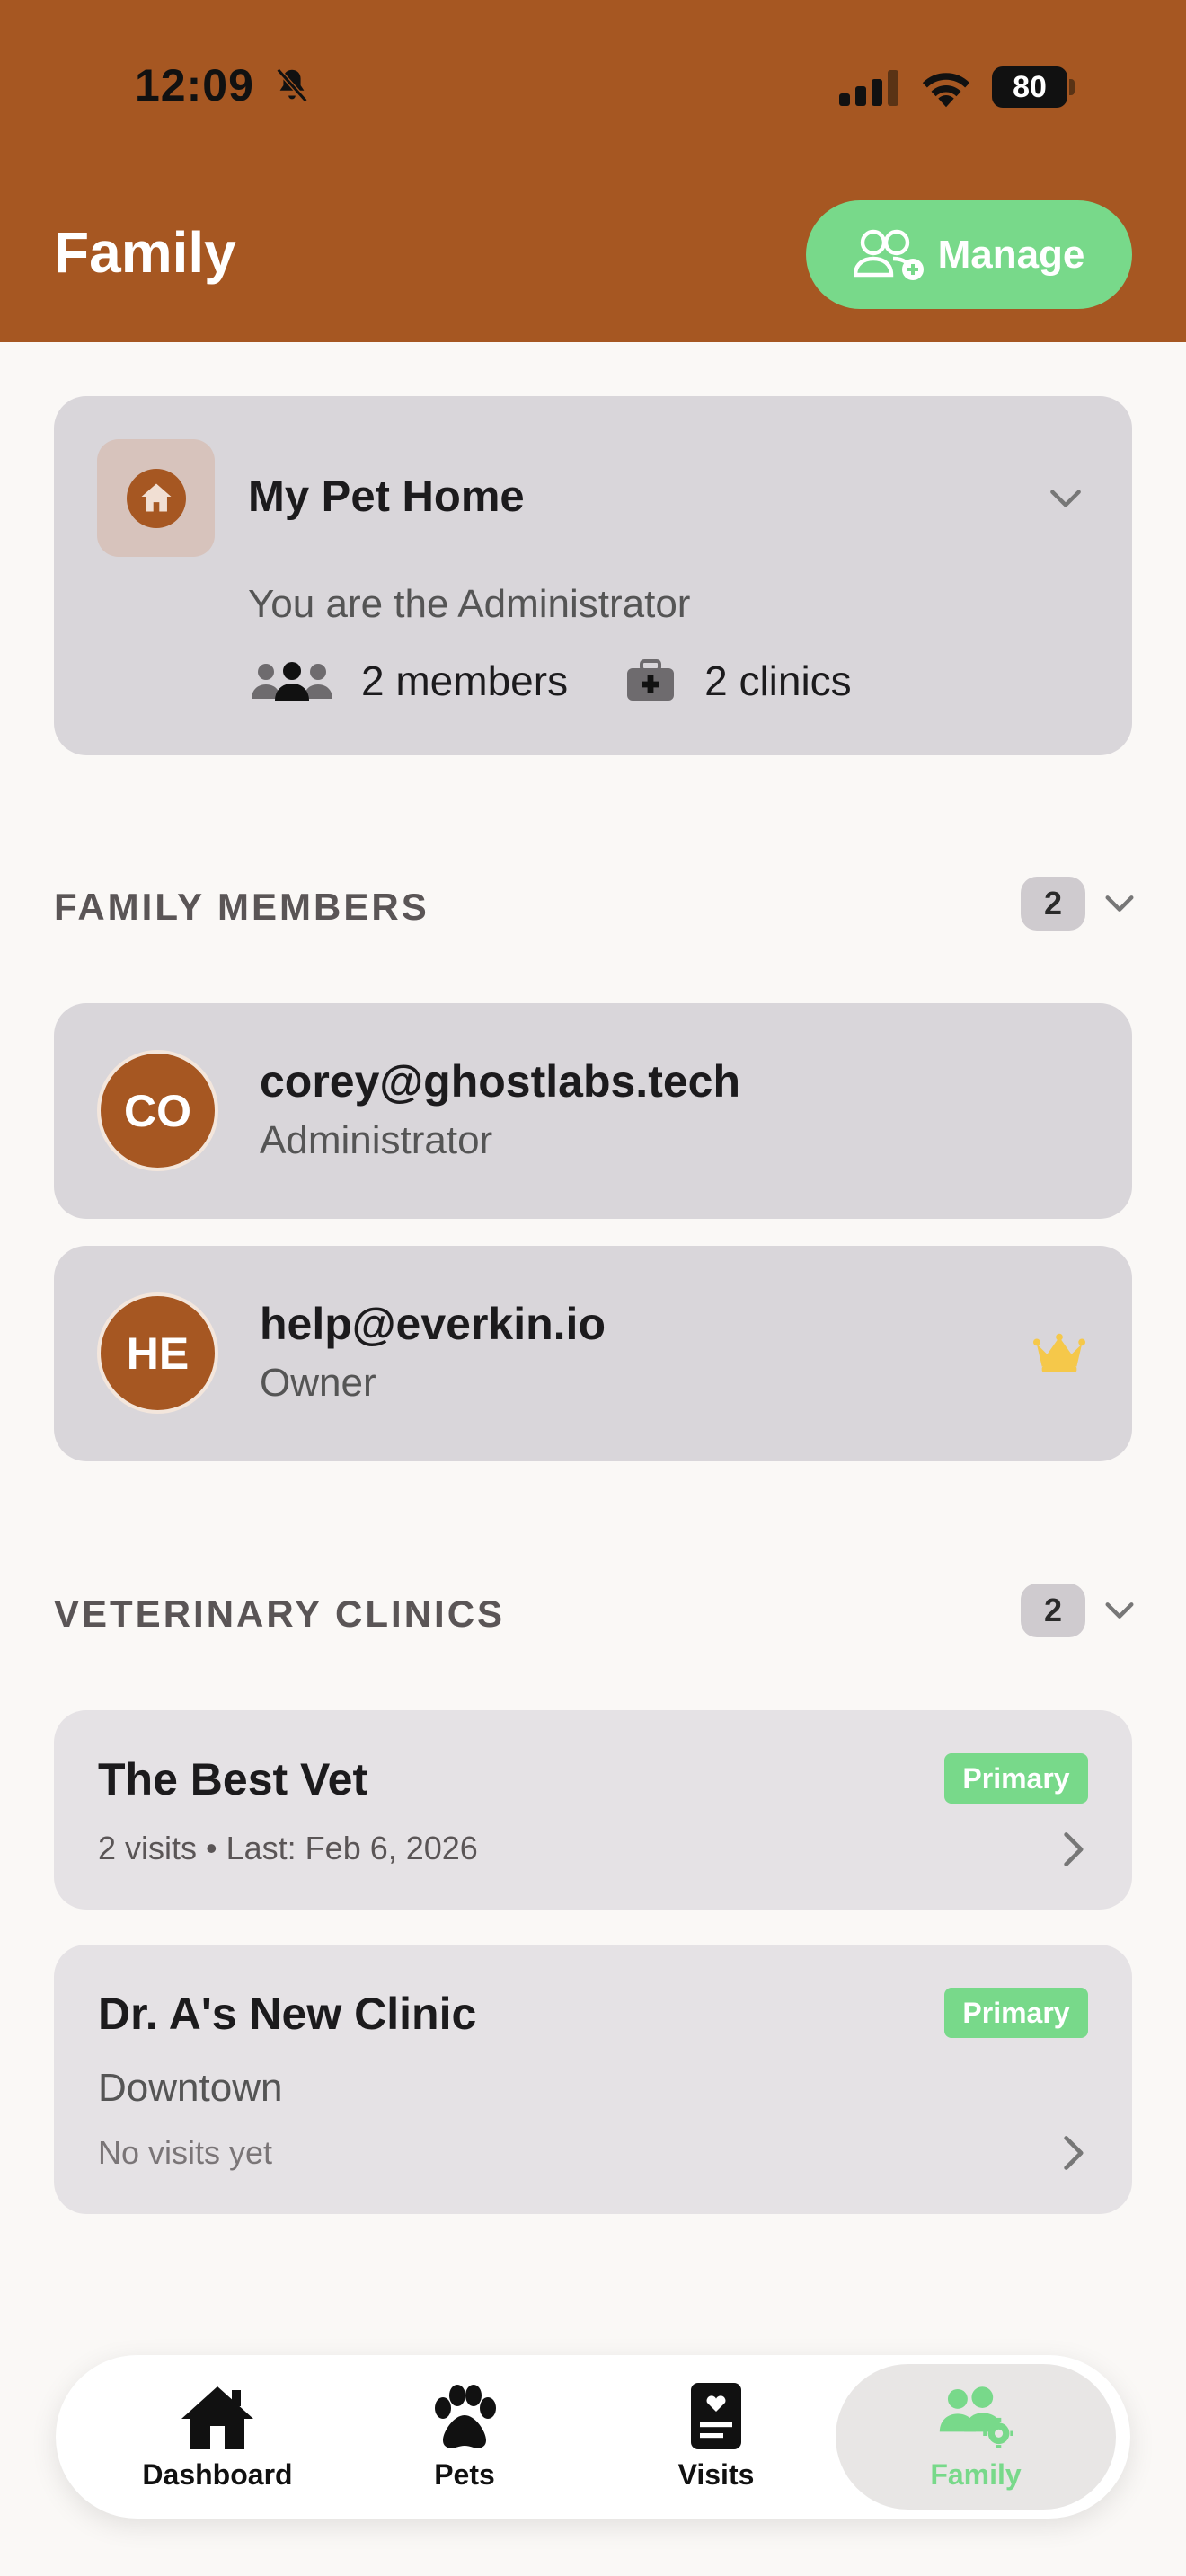  I want to click on home-role: You are the Administrator, so click(470, 604).